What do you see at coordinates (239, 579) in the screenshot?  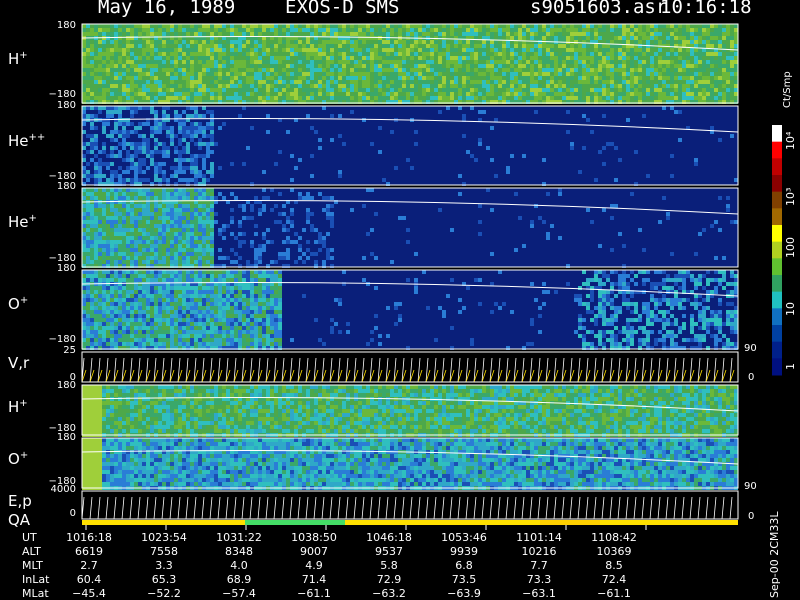 I see `cell-inlat-2: 68.9` at bounding box center [239, 579].